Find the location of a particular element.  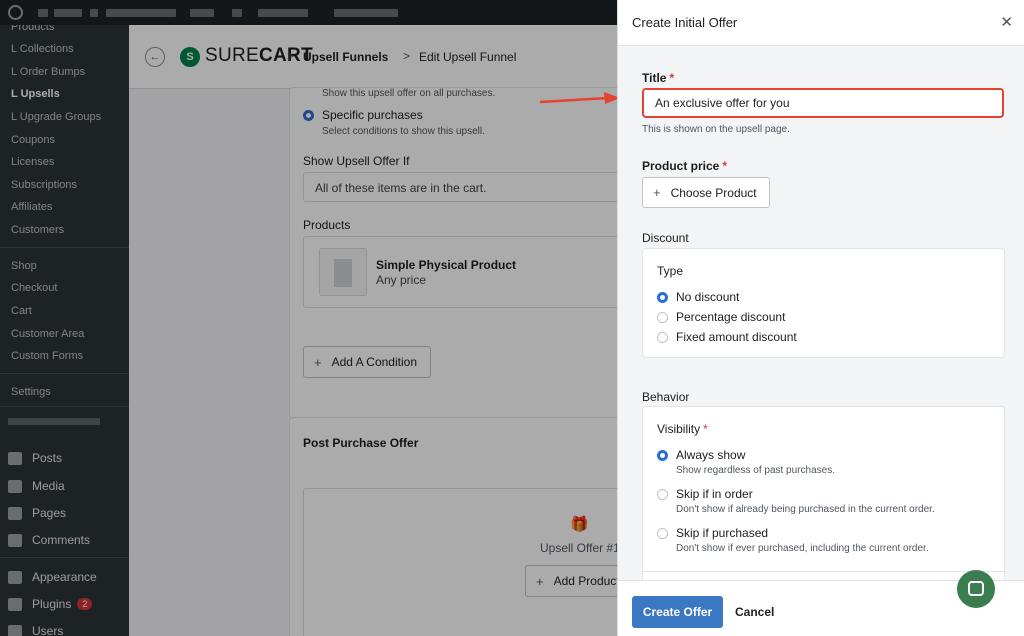

product-box-icon is located at coordinates (343, 273).